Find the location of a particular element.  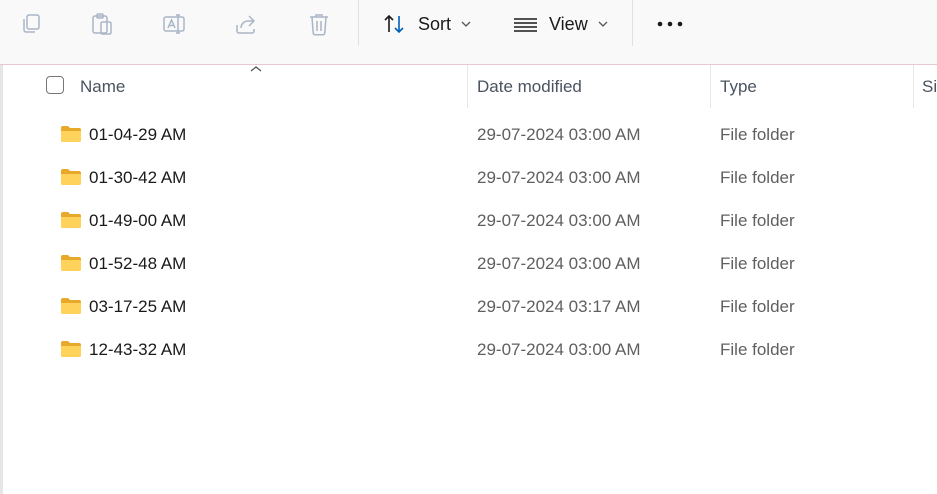

column-header-name: Name is located at coordinates (272, 86).